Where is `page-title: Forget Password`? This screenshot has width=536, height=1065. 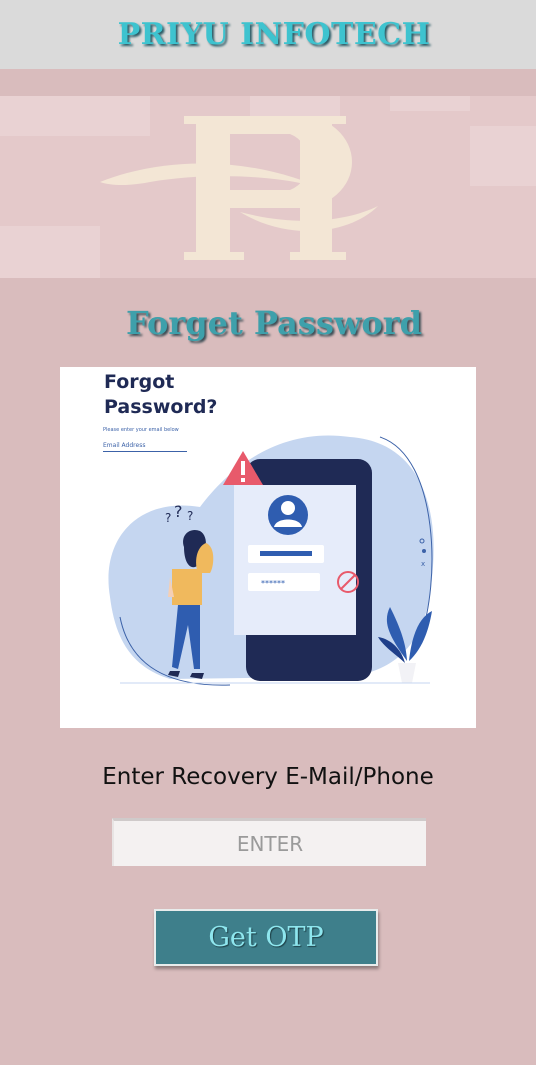 page-title: Forget Password is located at coordinates (274, 323).